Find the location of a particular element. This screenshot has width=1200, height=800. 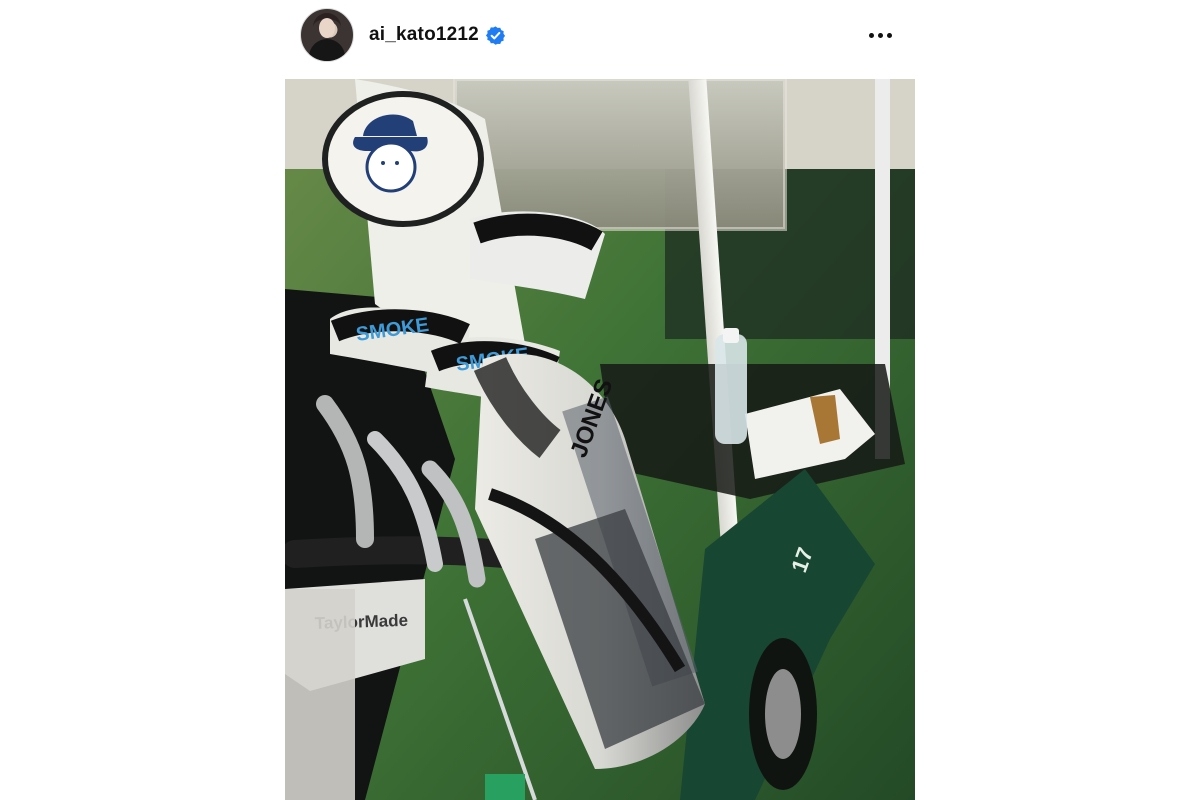

eye-left is located at coordinates (383, 163).